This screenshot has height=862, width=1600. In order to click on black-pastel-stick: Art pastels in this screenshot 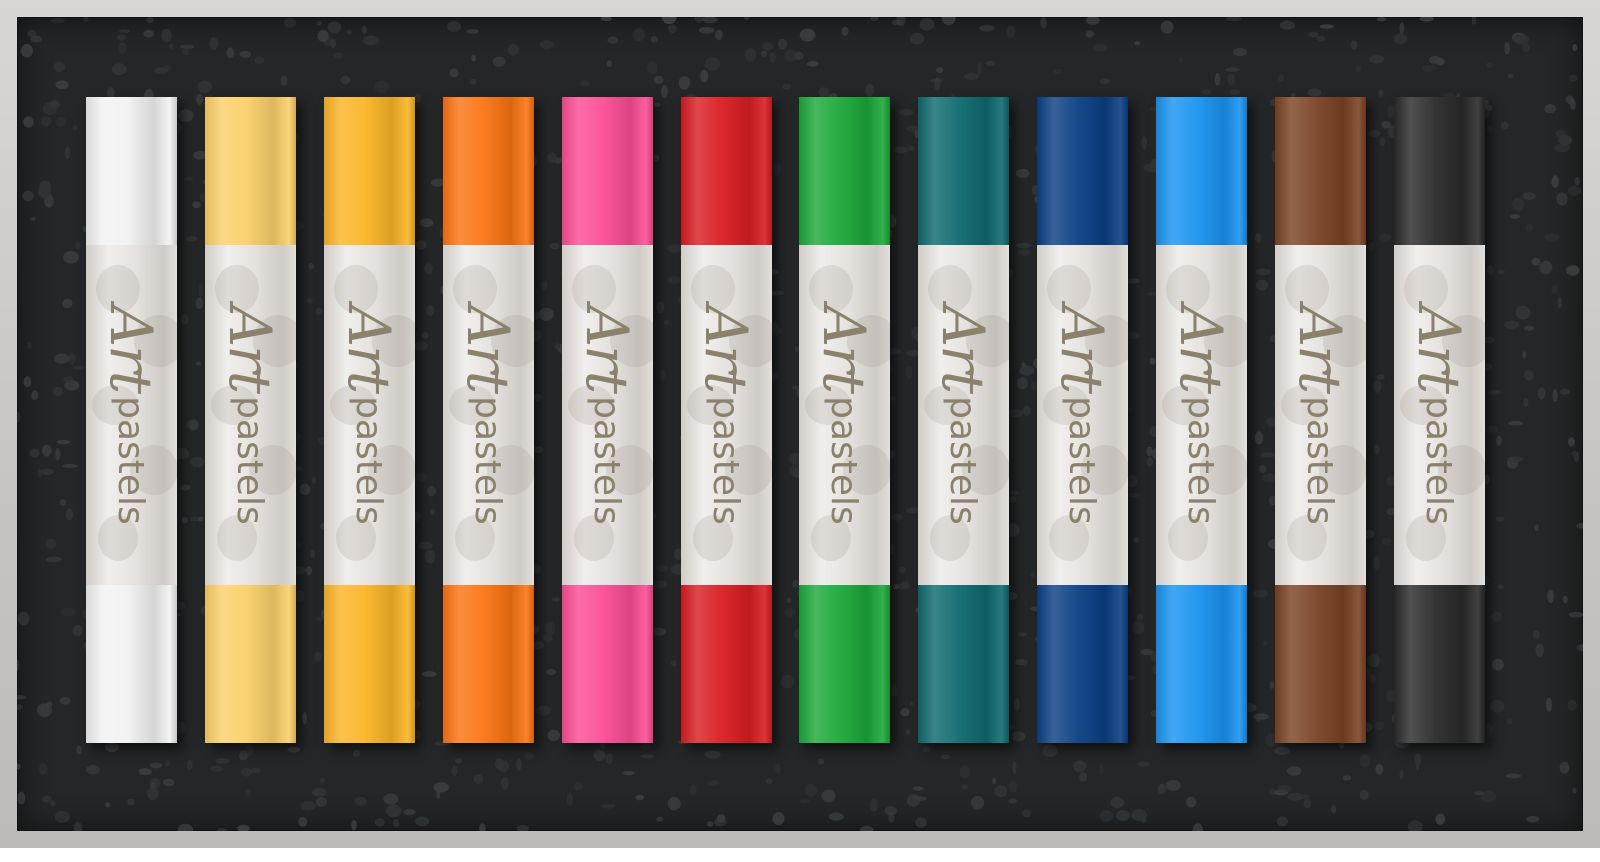, I will do `click(1439, 420)`.